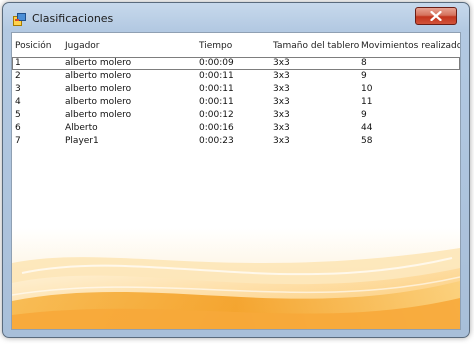 The width and height of the screenshot is (474, 344). What do you see at coordinates (236, 76) in the screenshot?
I see `table-row: 2 alberto molero 0:00:11 3x3 9` at bounding box center [236, 76].